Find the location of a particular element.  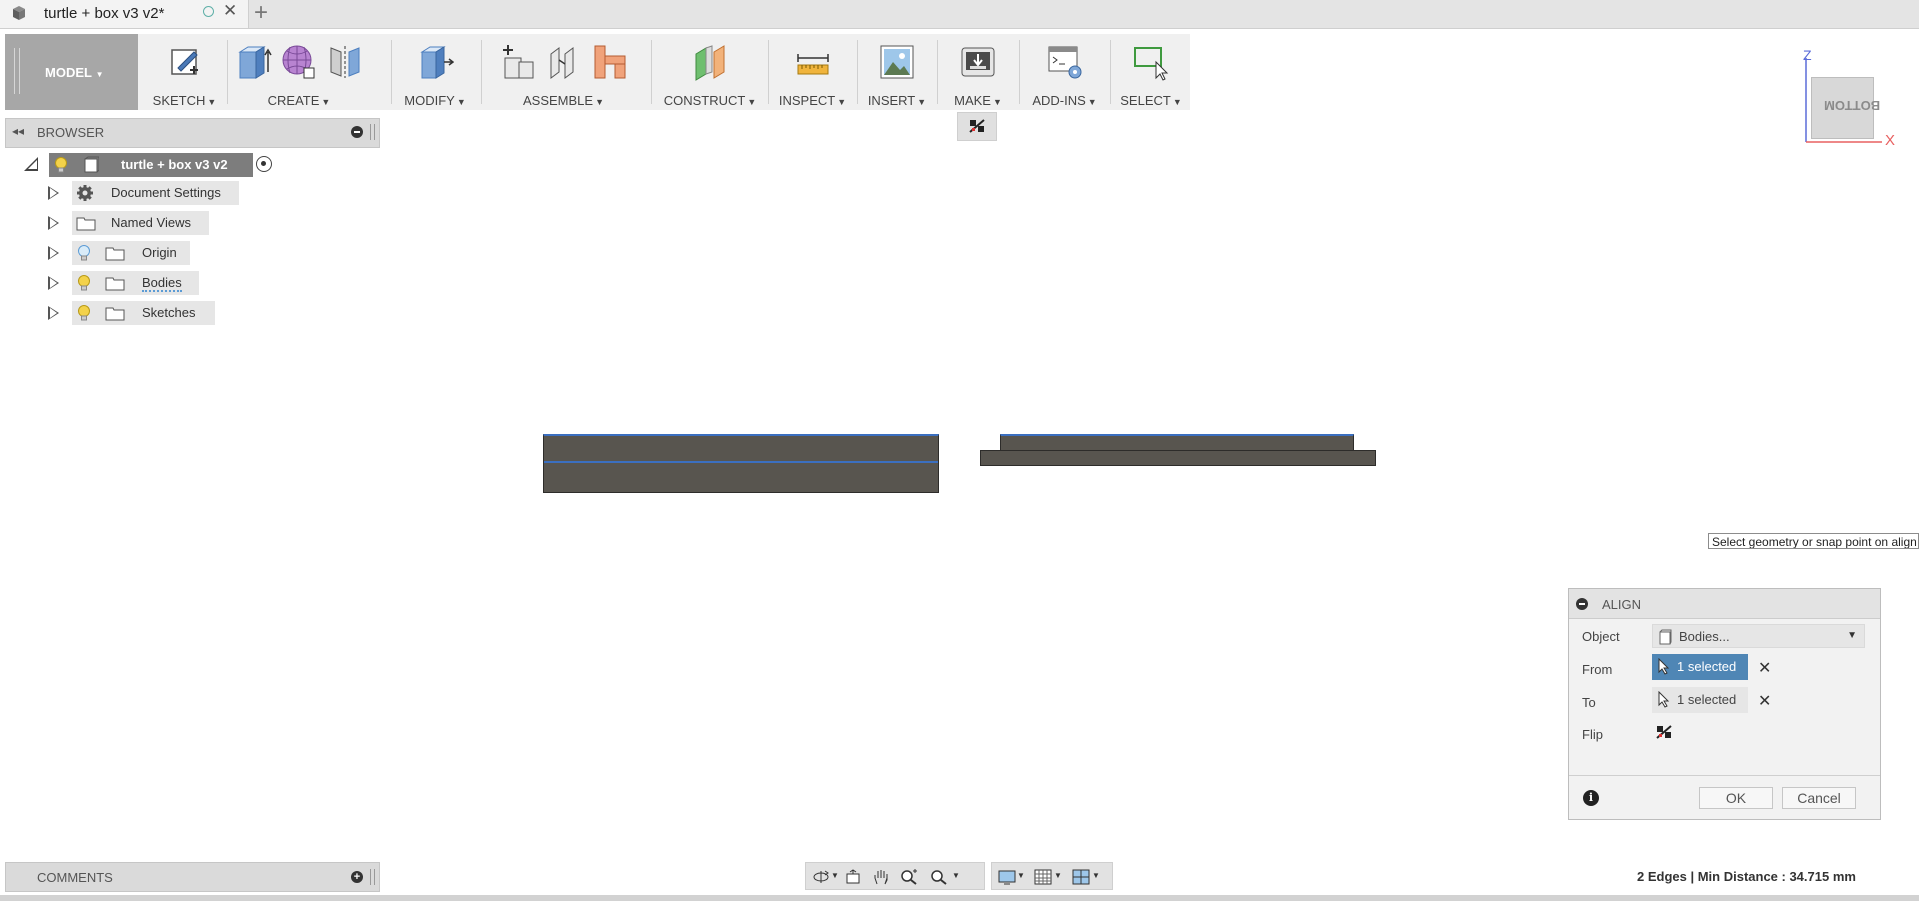

construct-menu-label: CONSTRUCT is located at coordinates (704, 100).